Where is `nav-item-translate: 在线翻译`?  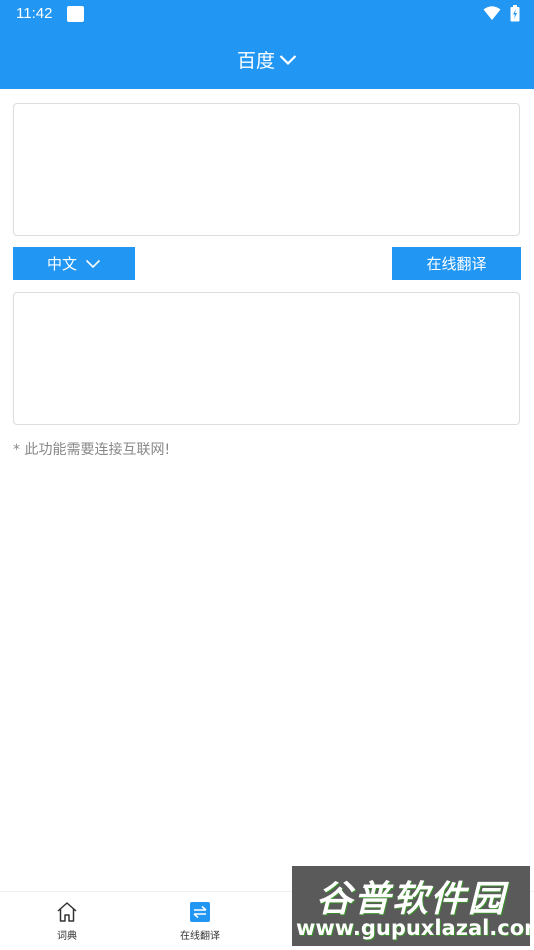
nav-item-translate: 在线翻译 is located at coordinates (200, 921).